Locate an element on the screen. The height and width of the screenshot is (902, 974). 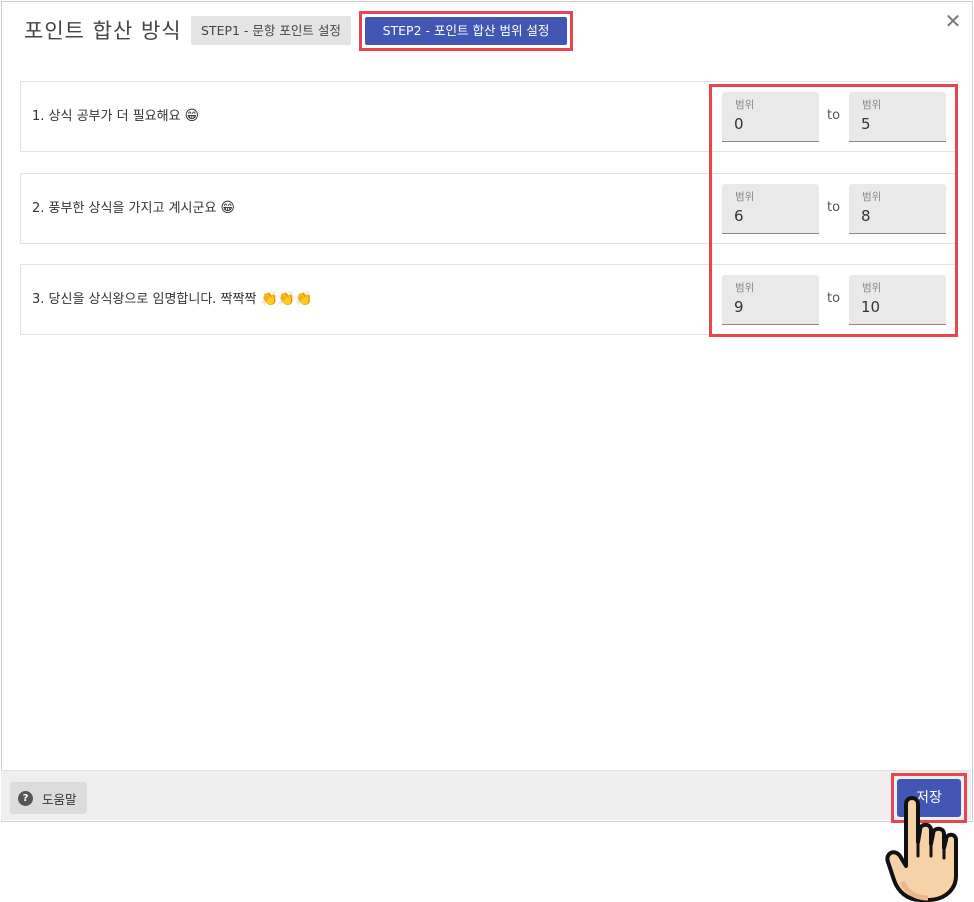
tab-step2: STEP2 - 포인트 합산 범위 설정 is located at coordinates (466, 31).